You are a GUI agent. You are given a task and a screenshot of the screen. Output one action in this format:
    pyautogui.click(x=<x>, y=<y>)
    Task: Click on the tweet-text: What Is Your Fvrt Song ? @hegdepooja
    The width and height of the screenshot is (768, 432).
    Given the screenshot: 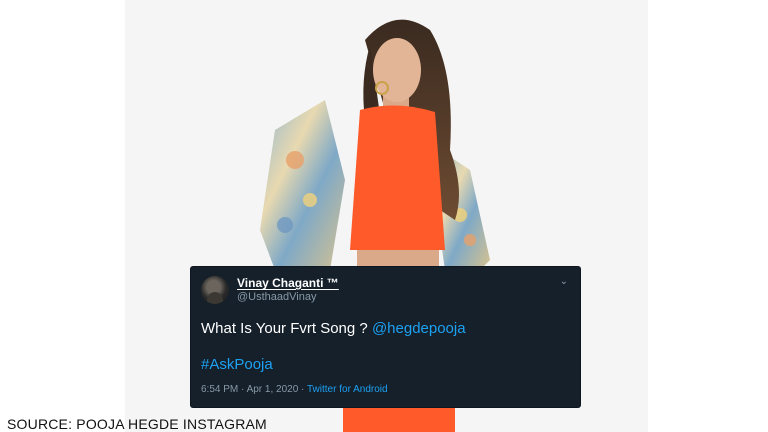 What is the action you would take?
    pyautogui.click(x=333, y=328)
    